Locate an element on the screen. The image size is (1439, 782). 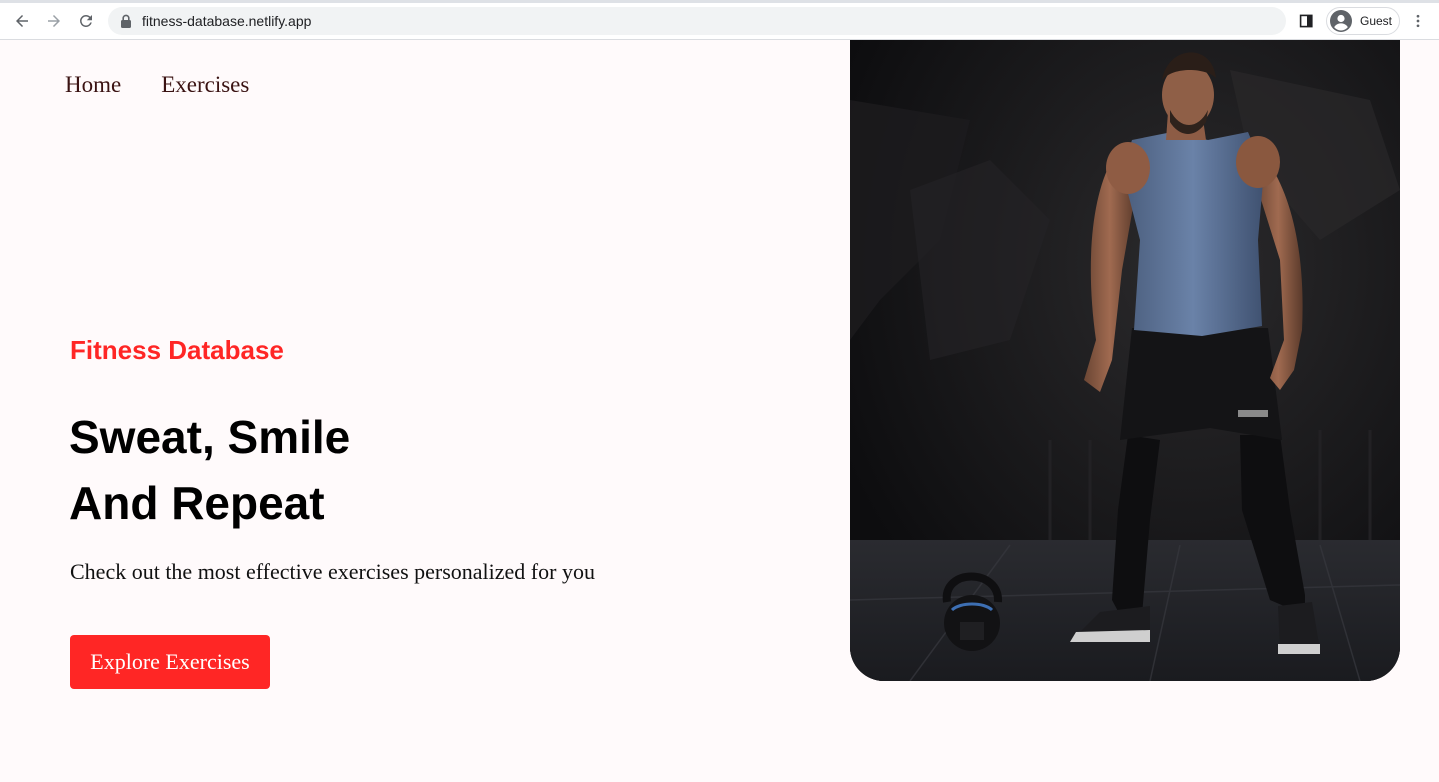
browser-menu-button is located at coordinates (1418, 21).